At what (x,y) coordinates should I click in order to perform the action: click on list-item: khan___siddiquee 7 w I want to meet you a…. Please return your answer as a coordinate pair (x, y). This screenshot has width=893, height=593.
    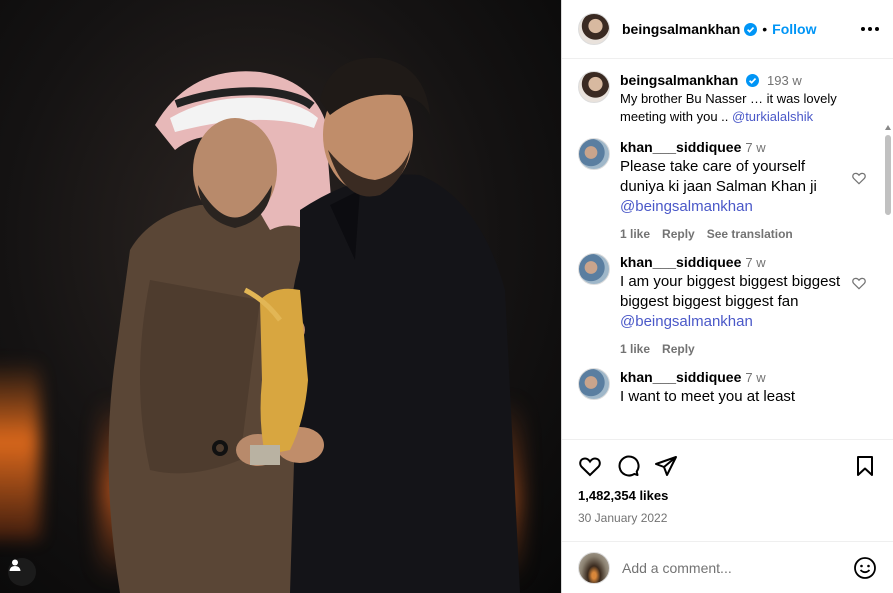
    Looking at the image, I should click on (722, 387).